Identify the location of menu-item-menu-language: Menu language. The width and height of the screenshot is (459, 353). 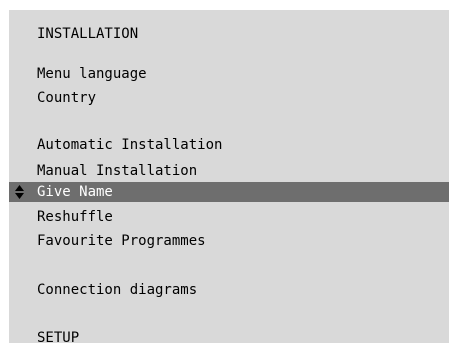
(229, 74).